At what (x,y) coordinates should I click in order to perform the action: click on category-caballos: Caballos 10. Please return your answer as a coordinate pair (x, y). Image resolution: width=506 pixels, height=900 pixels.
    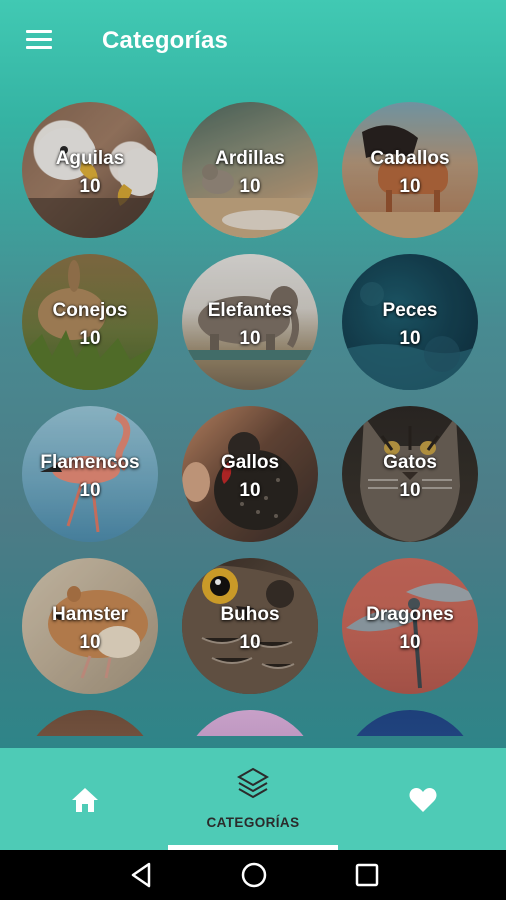
    Looking at the image, I should click on (410, 170).